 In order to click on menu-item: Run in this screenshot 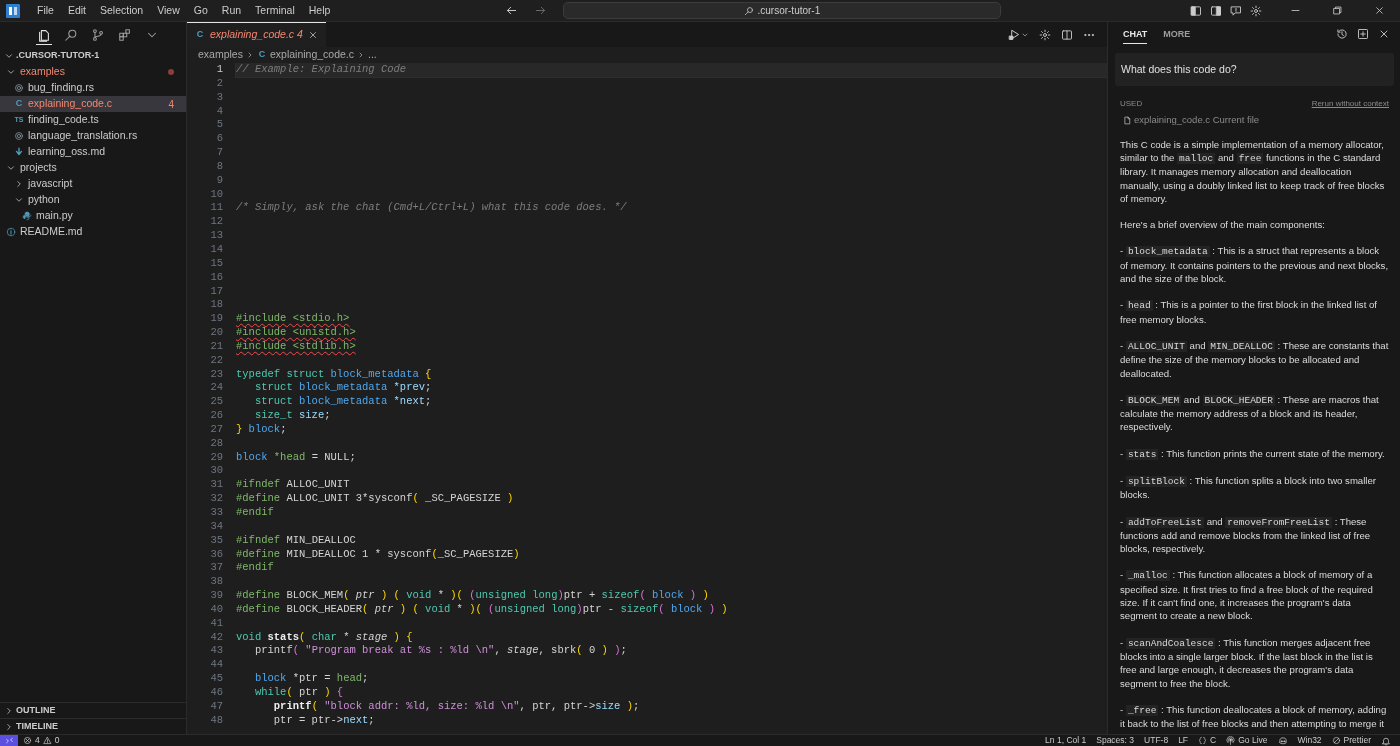, I will do `click(231, 10)`.